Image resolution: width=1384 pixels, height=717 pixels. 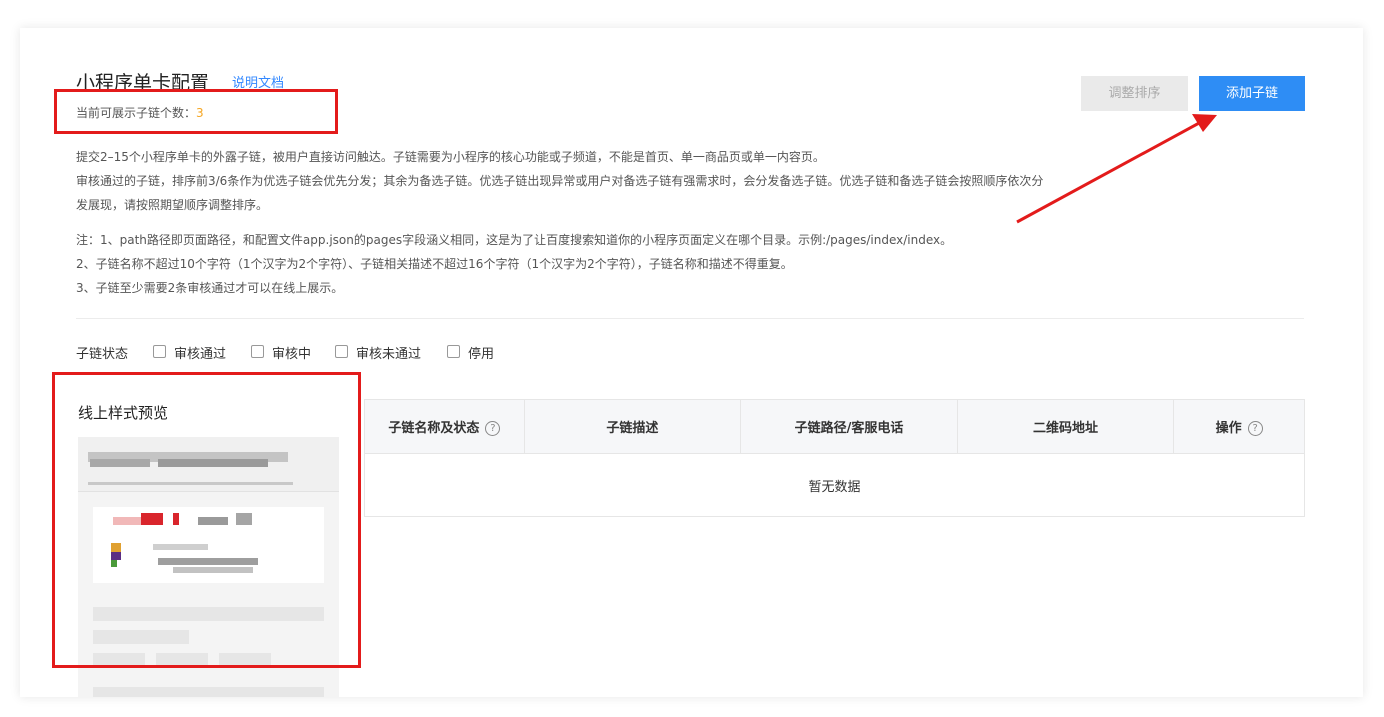 What do you see at coordinates (1204, 123) in the screenshot?
I see `arrow-head` at bounding box center [1204, 123].